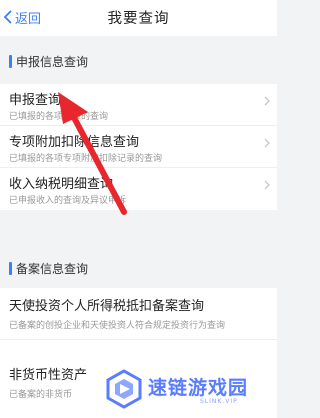 The height and width of the screenshot is (418, 320). Describe the element at coordinates (107, 306) in the screenshot. I see `item-title: 天使投资个人所得税抵扣备案查询` at that location.